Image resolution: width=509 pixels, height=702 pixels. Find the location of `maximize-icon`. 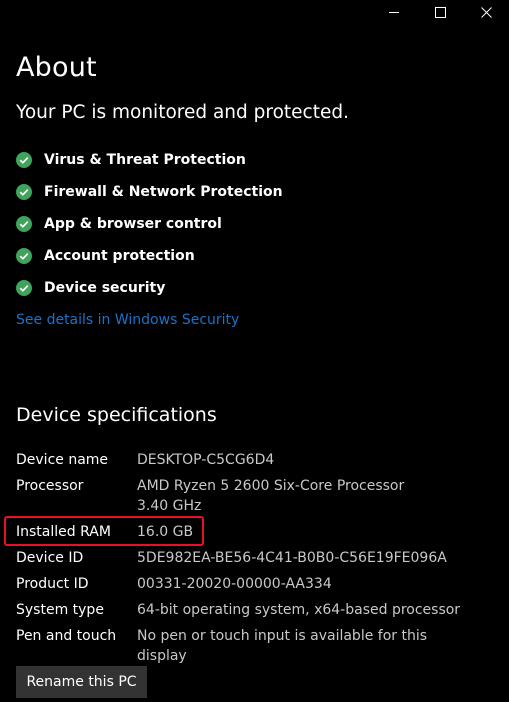

maximize-icon is located at coordinates (440, 12).